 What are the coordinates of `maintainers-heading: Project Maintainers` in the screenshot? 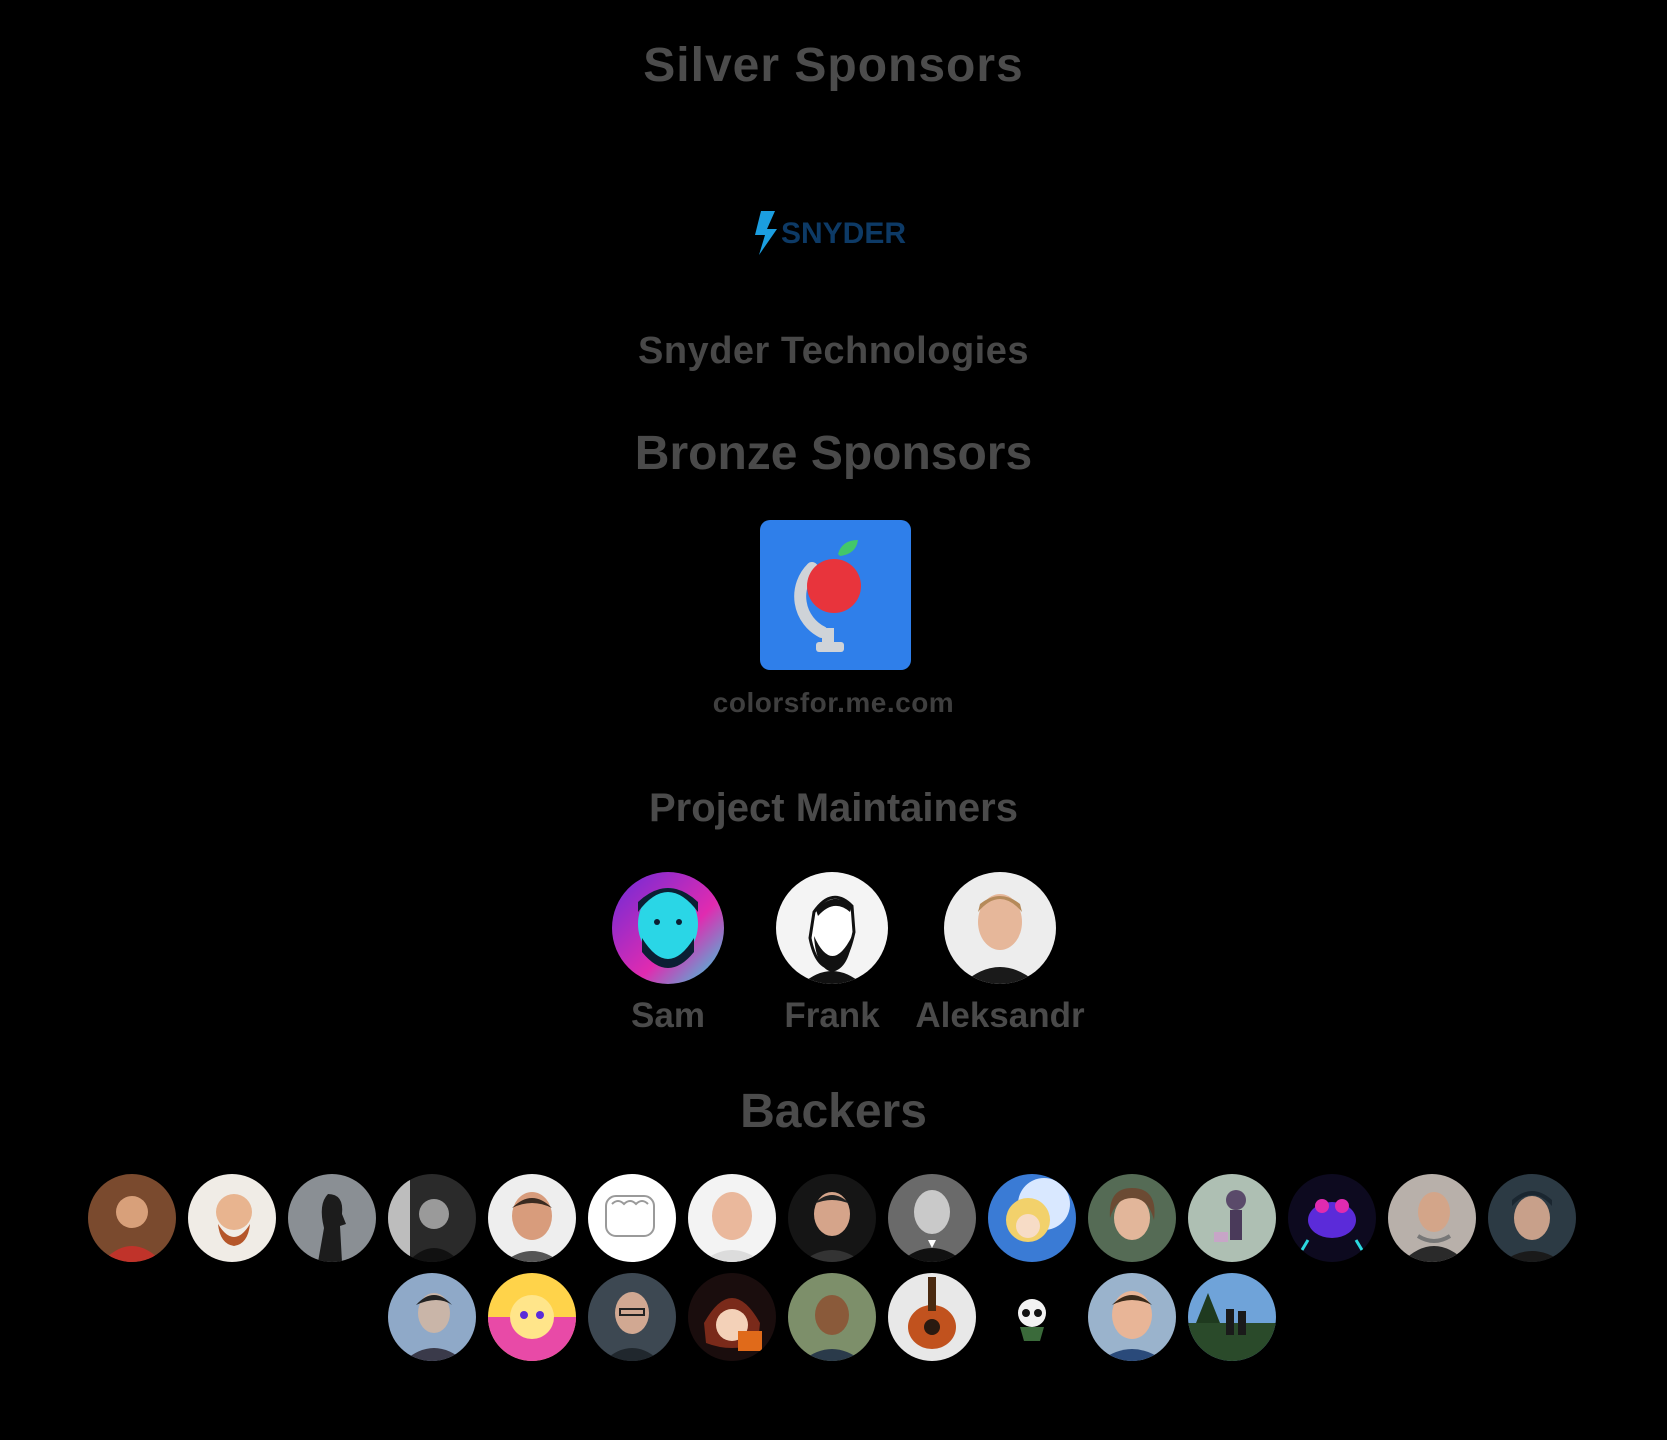 It's located at (833, 808).